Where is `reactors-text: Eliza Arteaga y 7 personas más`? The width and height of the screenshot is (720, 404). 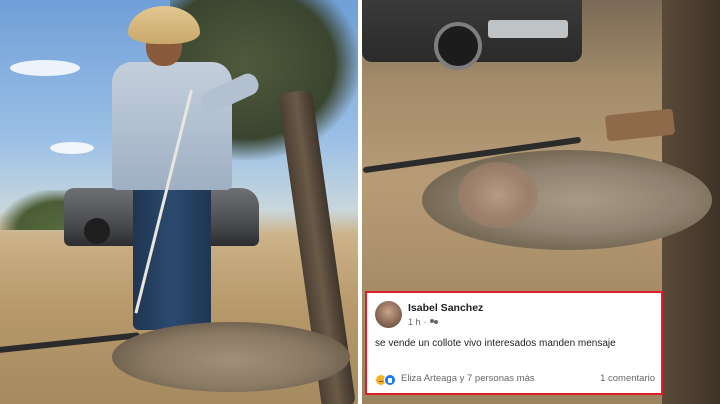
reactors-text: Eliza Arteaga y 7 personas más is located at coordinates (468, 378).